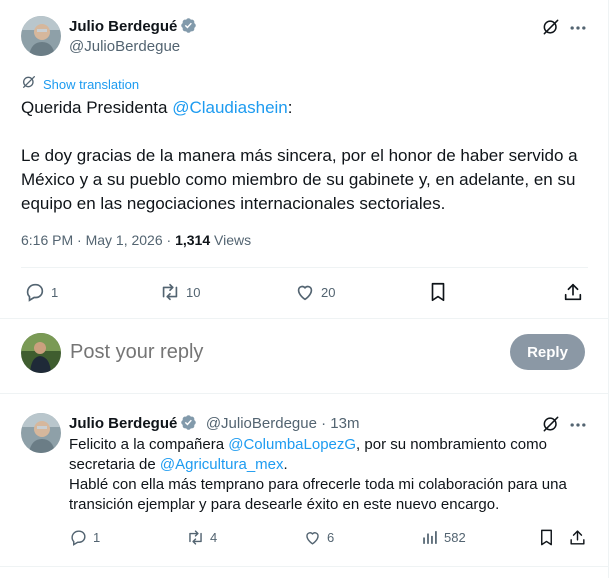 This screenshot has height=578, width=609. Describe the element at coordinates (123, 26) in the screenshot. I see `author-name: Julio Berdegué` at that location.